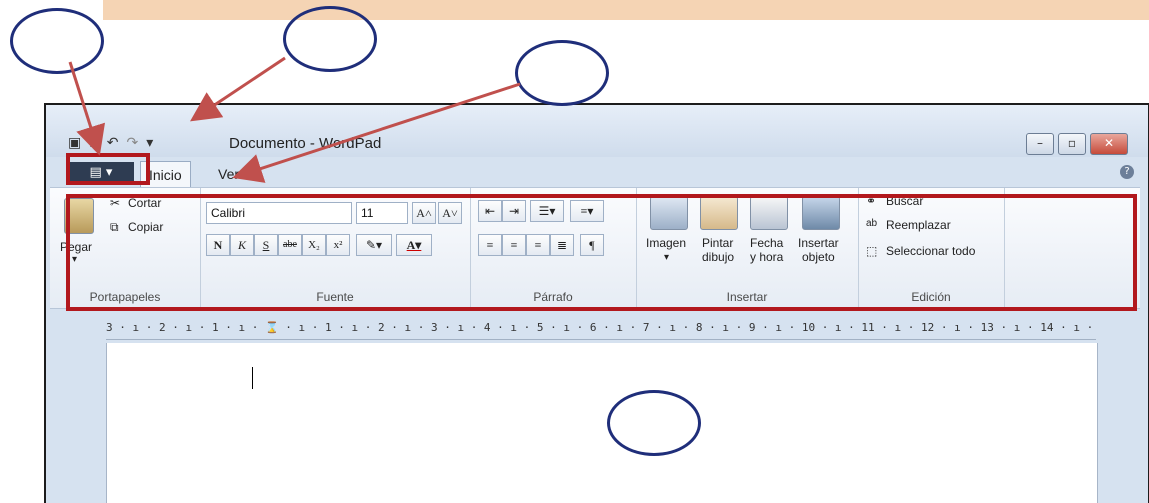  What do you see at coordinates (132, 143) in the screenshot?
I see `redo-icon: ↷` at bounding box center [132, 143].